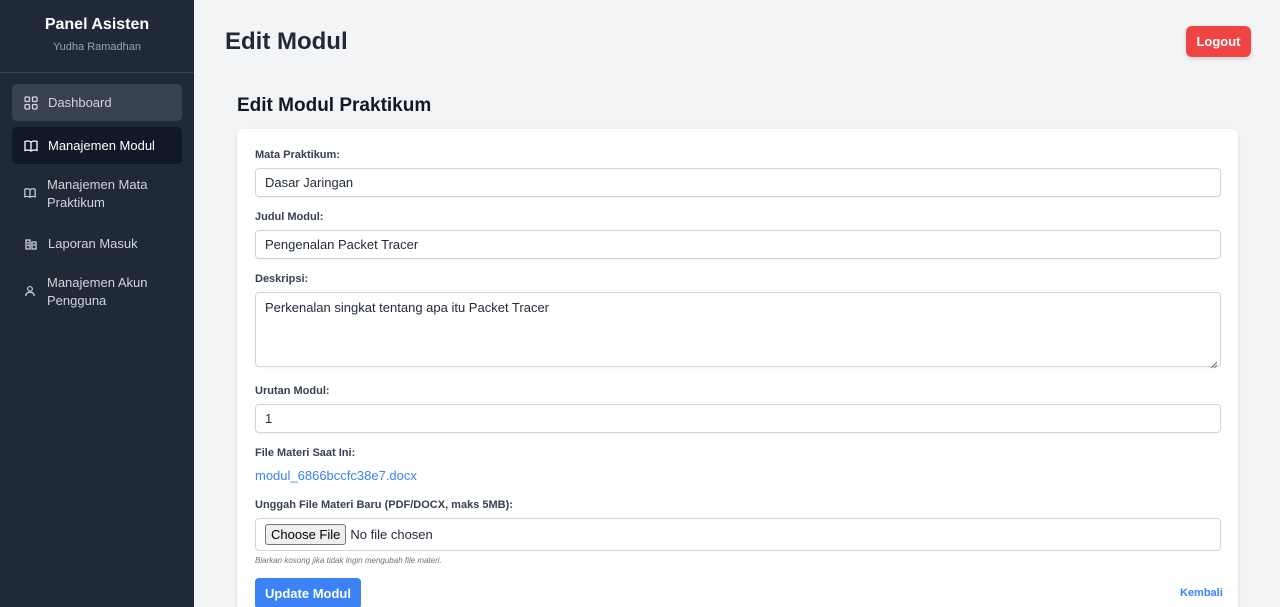 This screenshot has width=1280, height=607. I want to click on grid-icon, so click(31, 102).